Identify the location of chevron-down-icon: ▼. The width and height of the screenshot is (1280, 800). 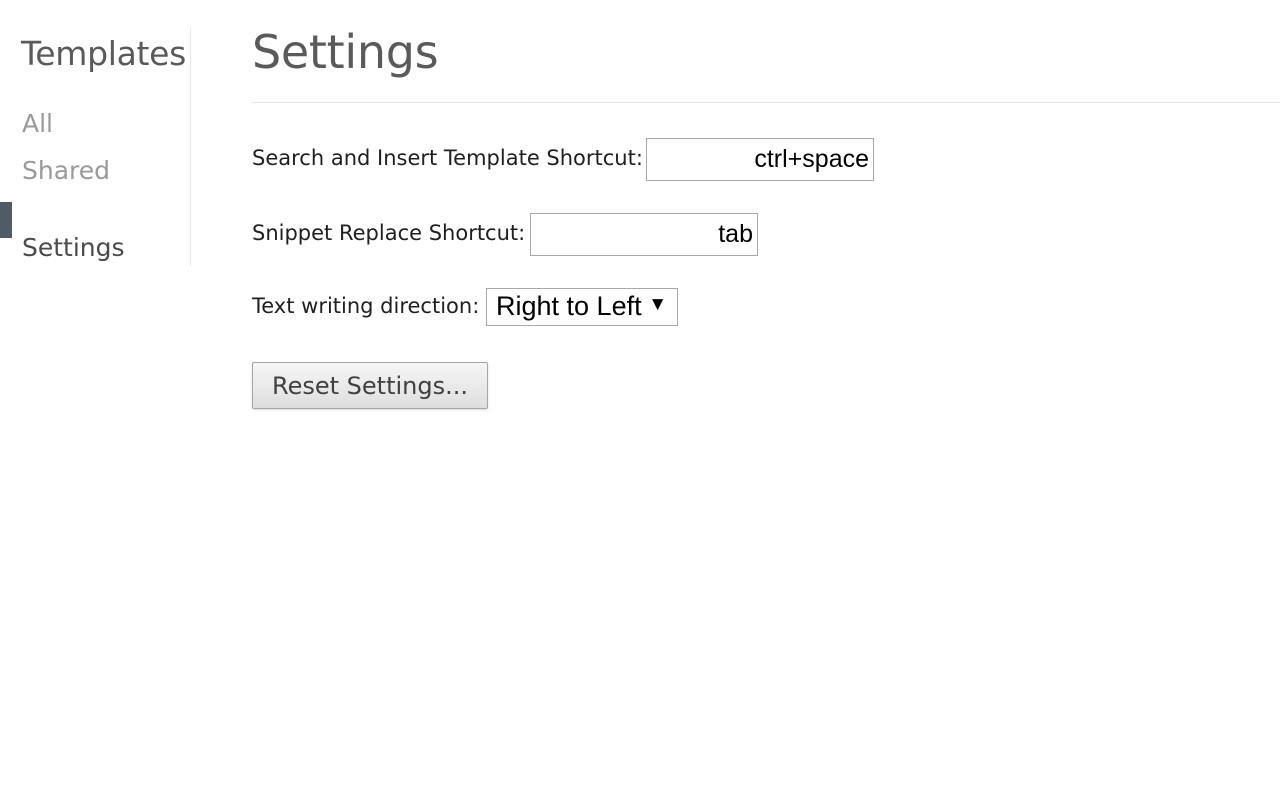
(657, 304).